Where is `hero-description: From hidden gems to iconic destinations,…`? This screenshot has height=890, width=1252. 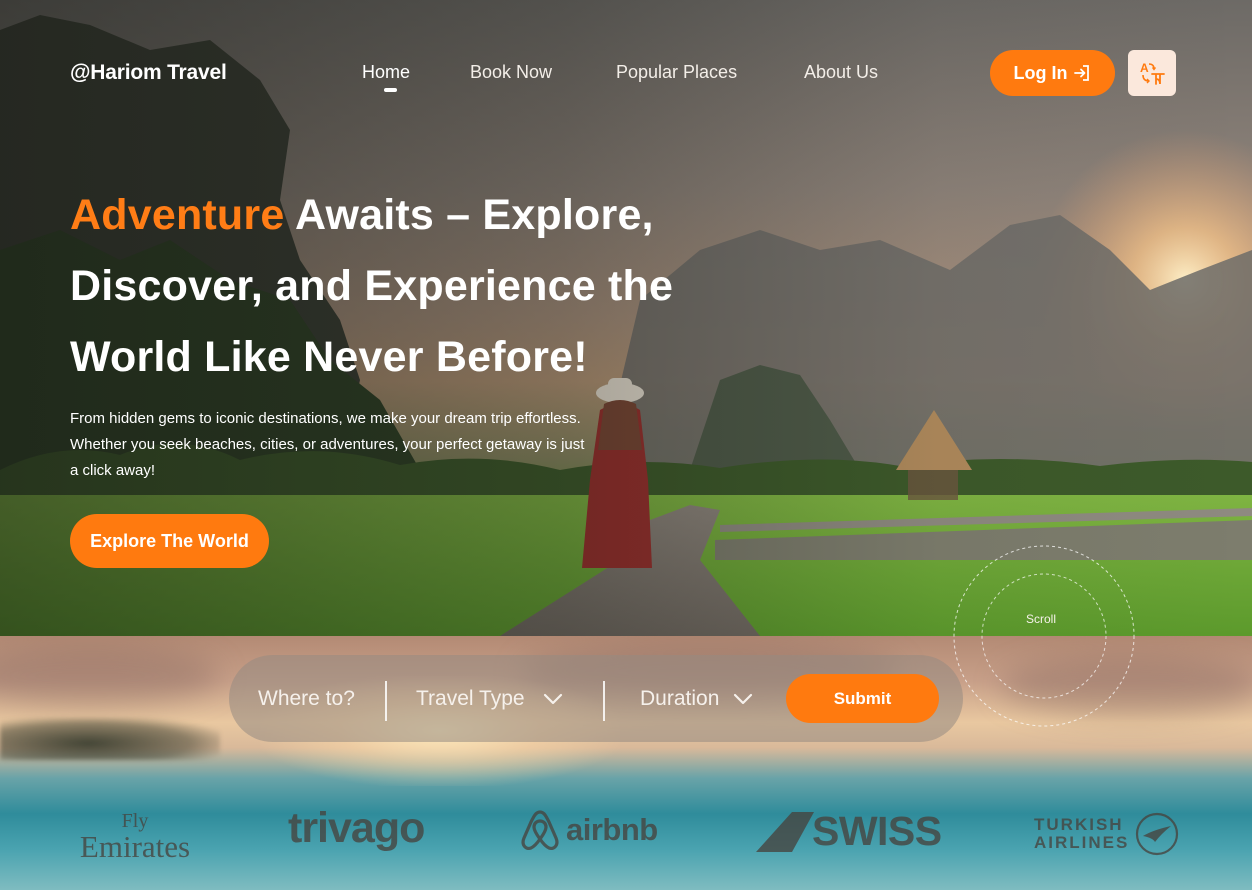
hero-description: From hidden gems to iconic destinations,… is located at coordinates (327, 444).